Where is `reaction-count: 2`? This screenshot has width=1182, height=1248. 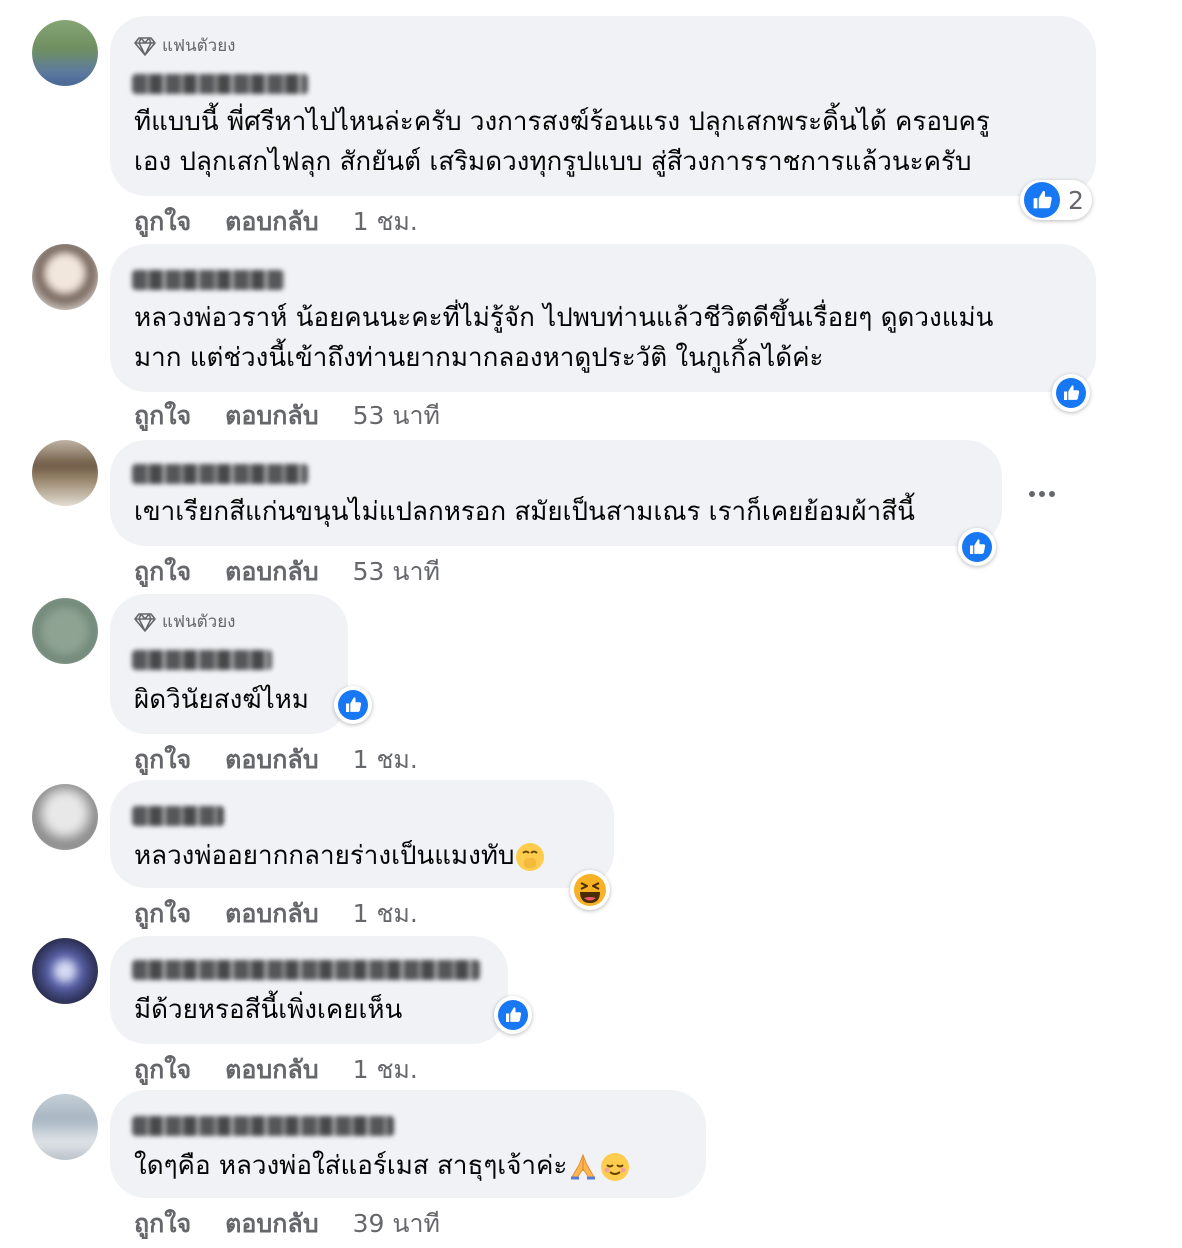 reaction-count: 2 is located at coordinates (1076, 200).